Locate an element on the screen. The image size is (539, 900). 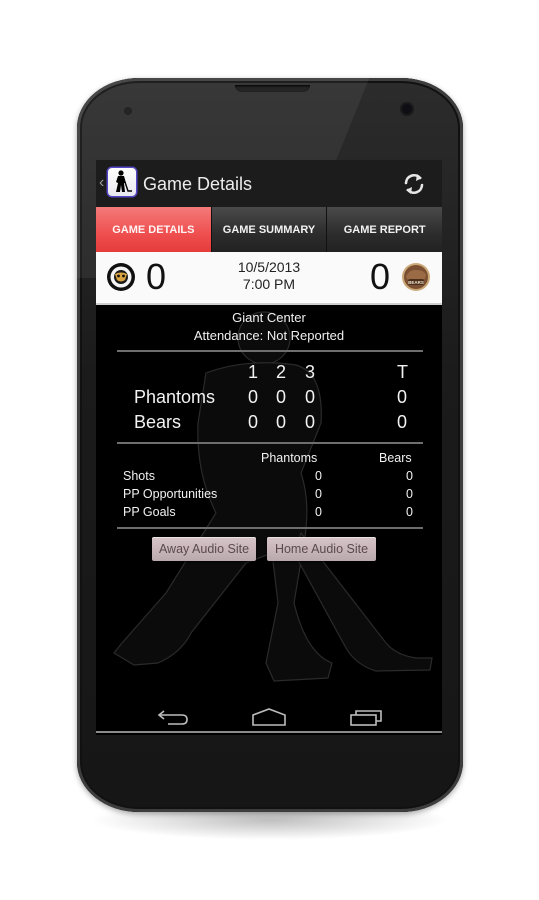
tab-game-report: GAME REPORT is located at coordinates (384, 229).